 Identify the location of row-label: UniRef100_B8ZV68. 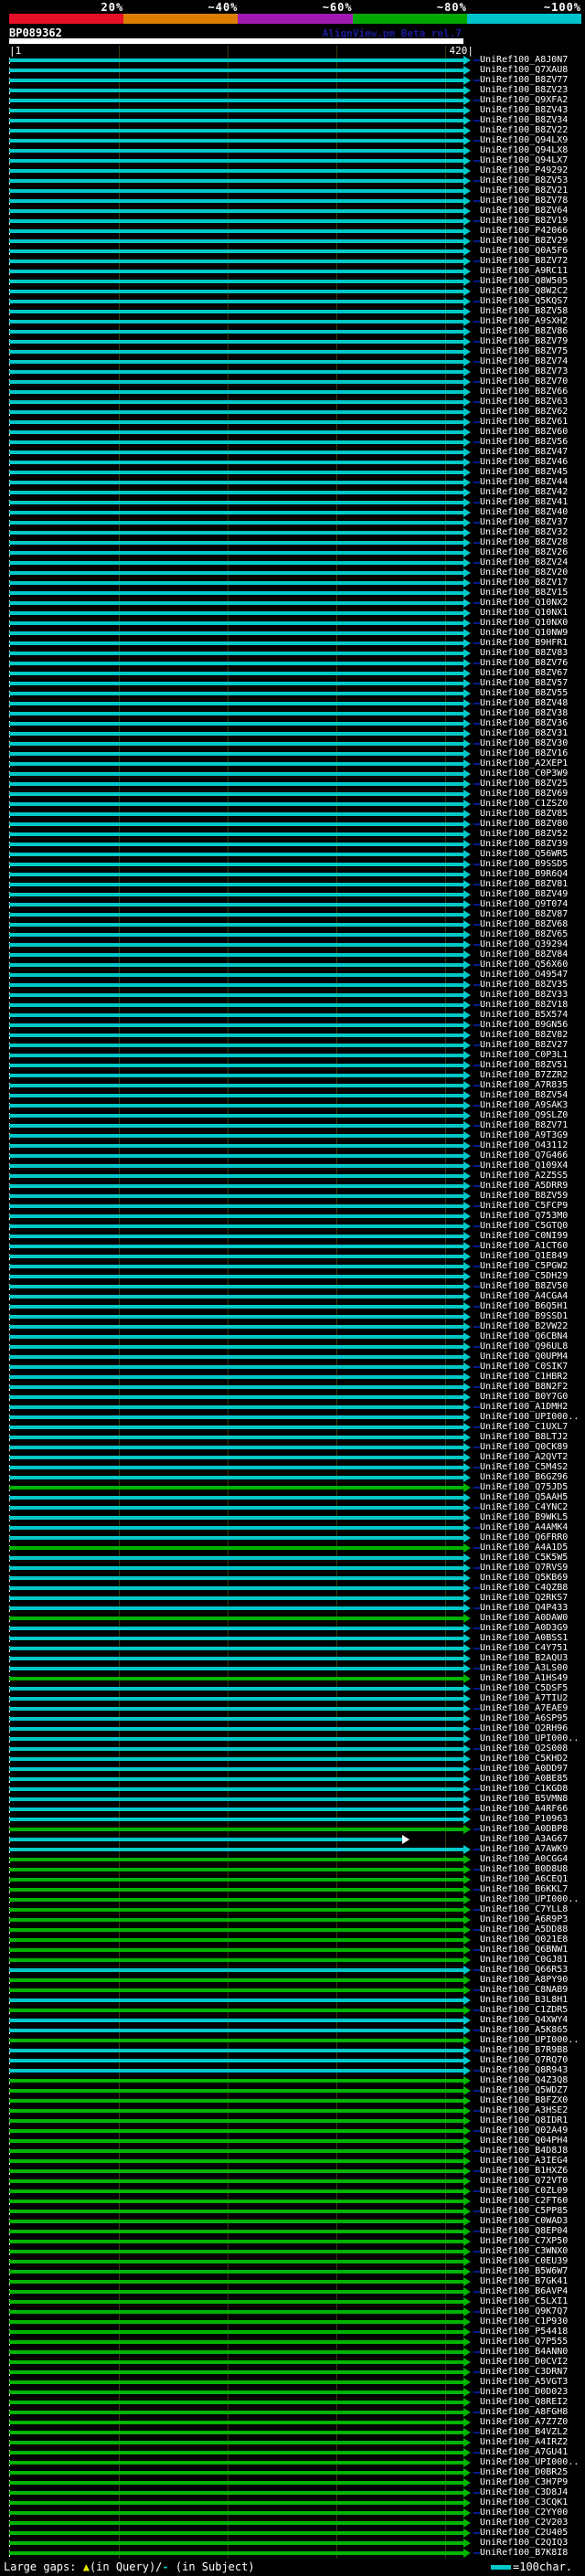
(524, 924).